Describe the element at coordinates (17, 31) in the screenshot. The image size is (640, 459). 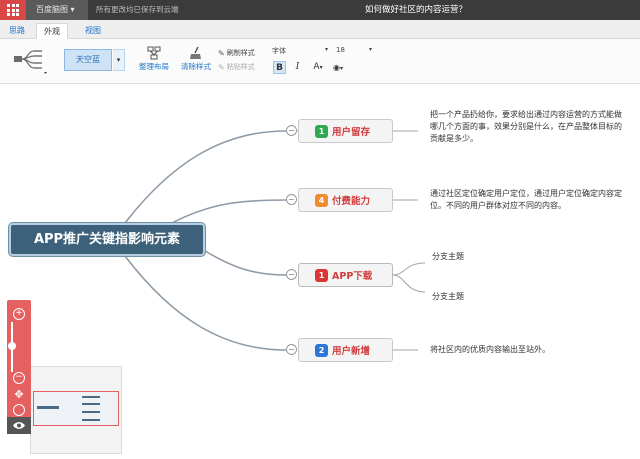
I see `tab-ideas: 思路` at that location.